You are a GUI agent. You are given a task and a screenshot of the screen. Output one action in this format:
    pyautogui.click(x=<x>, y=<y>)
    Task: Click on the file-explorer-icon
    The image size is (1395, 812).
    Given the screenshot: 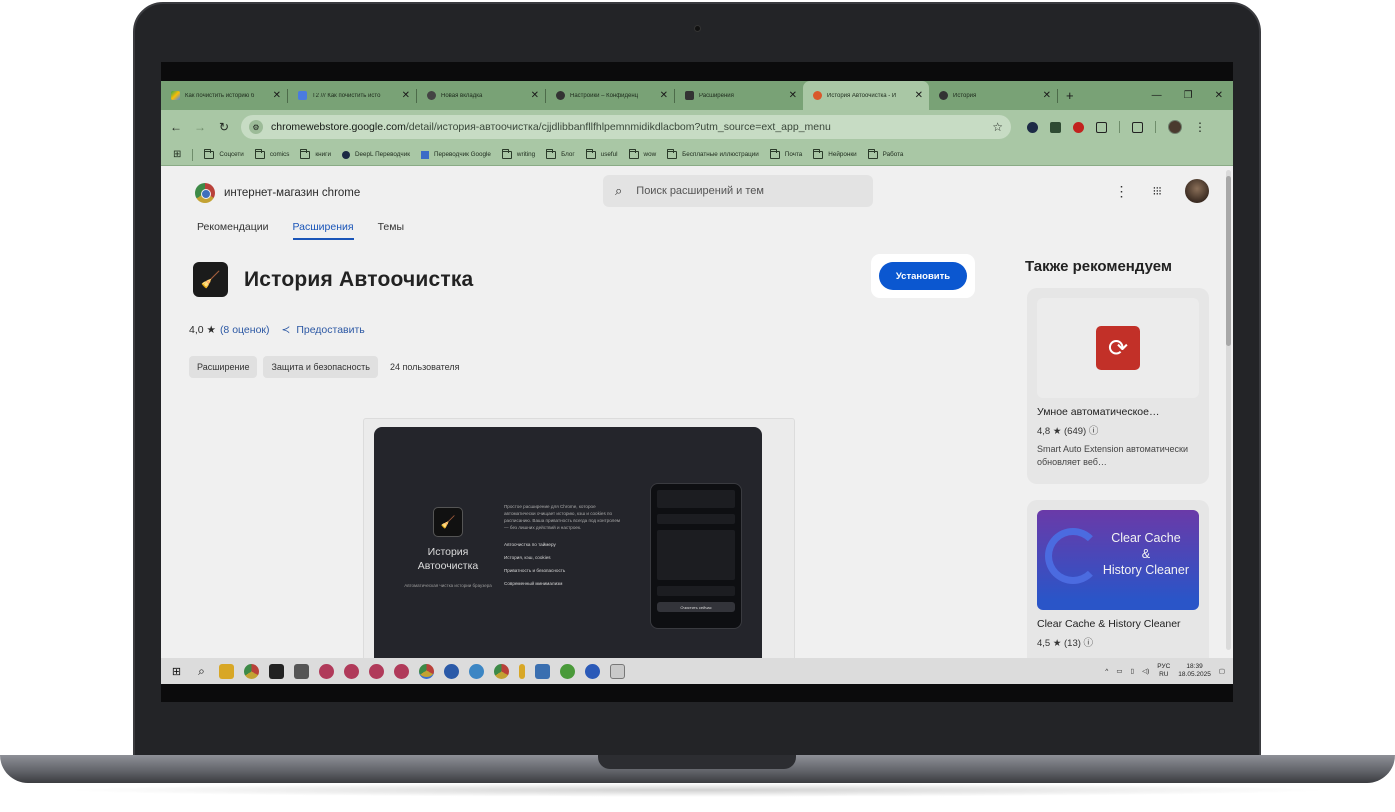 What is the action you would take?
    pyautogui.click(x=226, y=671)
    